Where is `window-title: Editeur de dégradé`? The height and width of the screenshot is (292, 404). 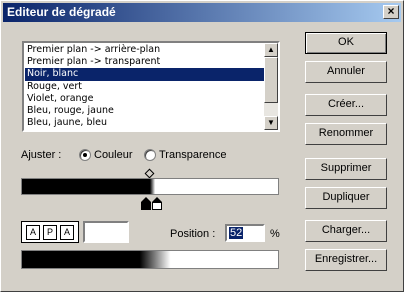 window-title: Editeur de dégradé is located at coordinates (61, 12).